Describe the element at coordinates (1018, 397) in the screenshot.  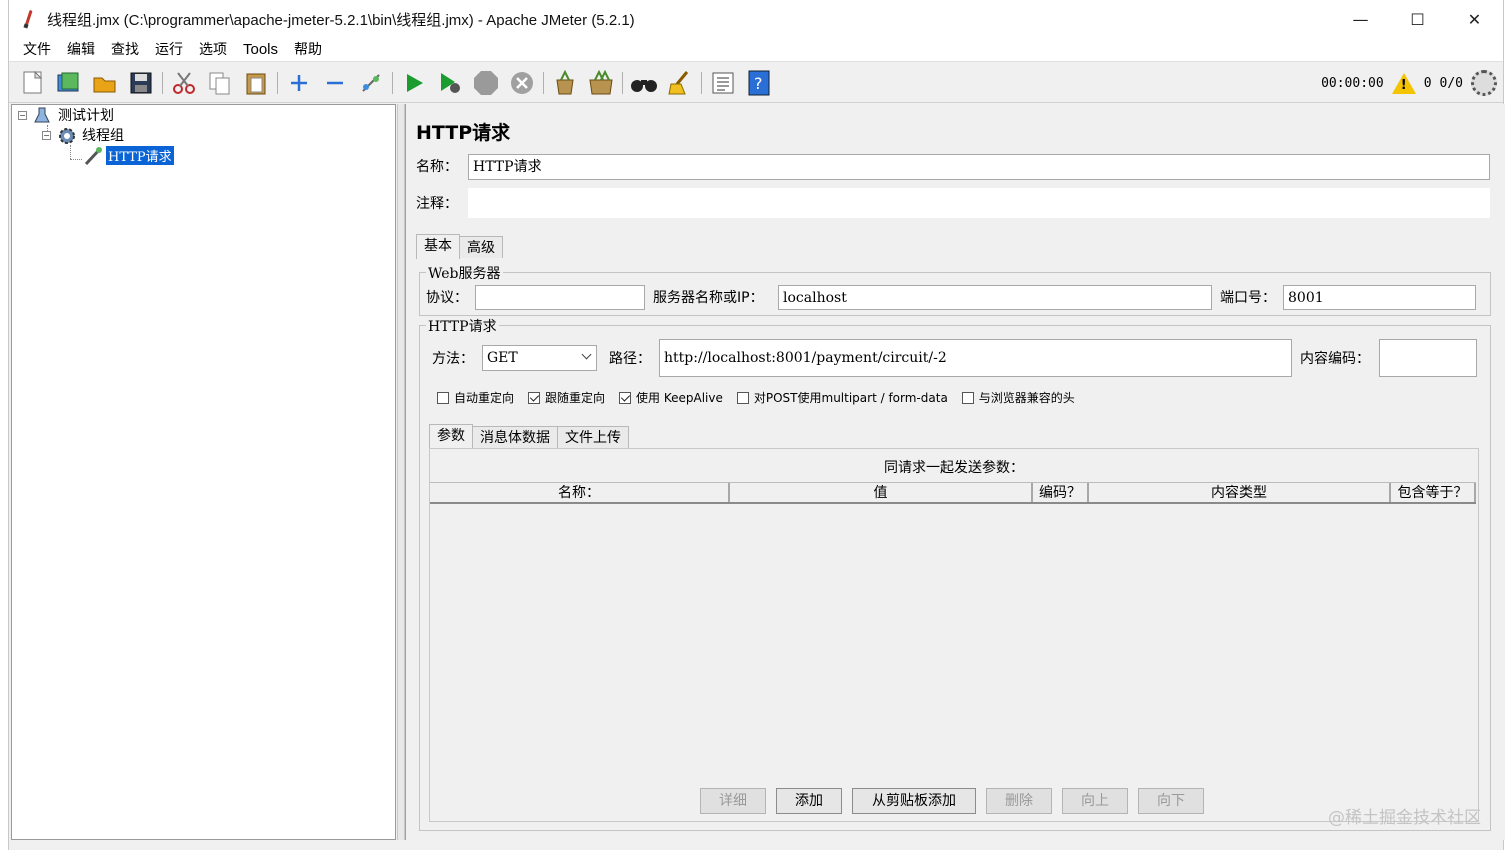
I see `browser-compatible-headers-checkbox: 与浏览器兼容的头` at that location.